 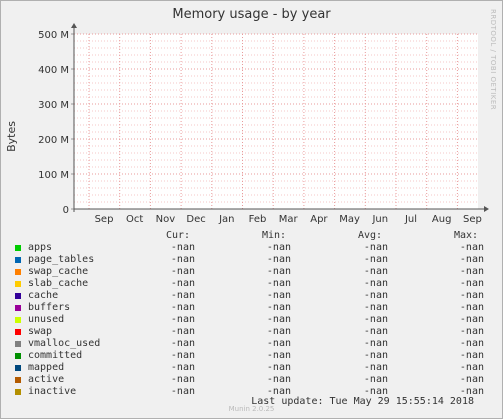 I want to click on legend-label: buffers, so click(x=49, y=307).